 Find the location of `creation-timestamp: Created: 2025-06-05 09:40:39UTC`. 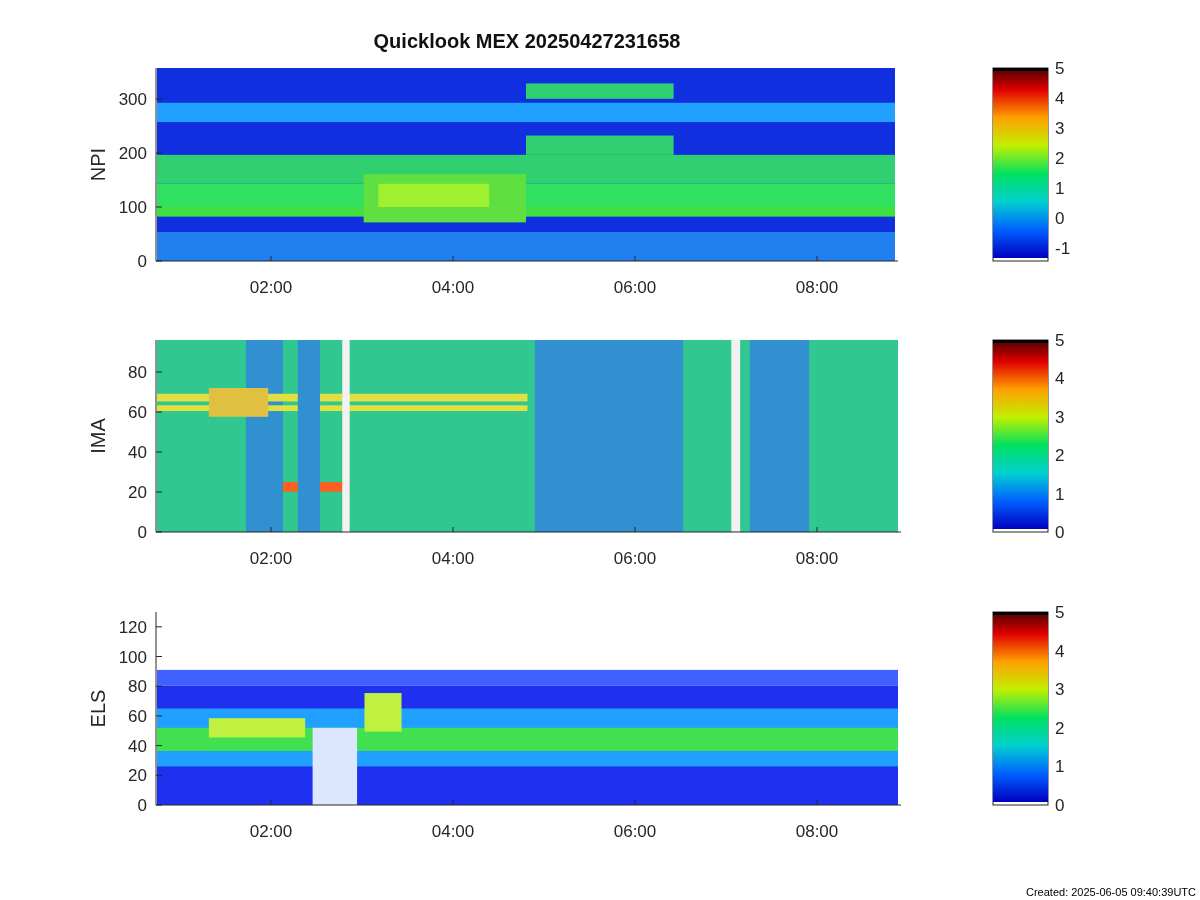

creation-timestamp: Created: 2025-06-05 09:40:39UTC is located at coordinates (1111, 892).